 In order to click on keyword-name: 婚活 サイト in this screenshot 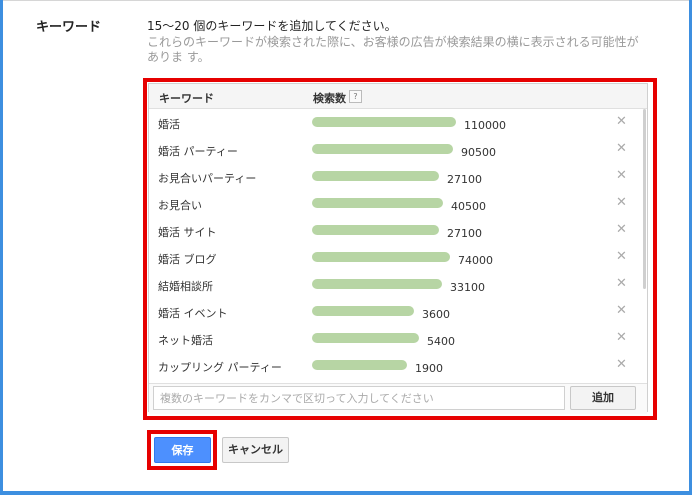, I will do `click(187, 232)`.